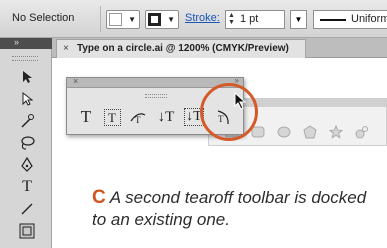 This screenshot has height=248, width=387. I want to click on tools-panel-header: », so click(26, 43).